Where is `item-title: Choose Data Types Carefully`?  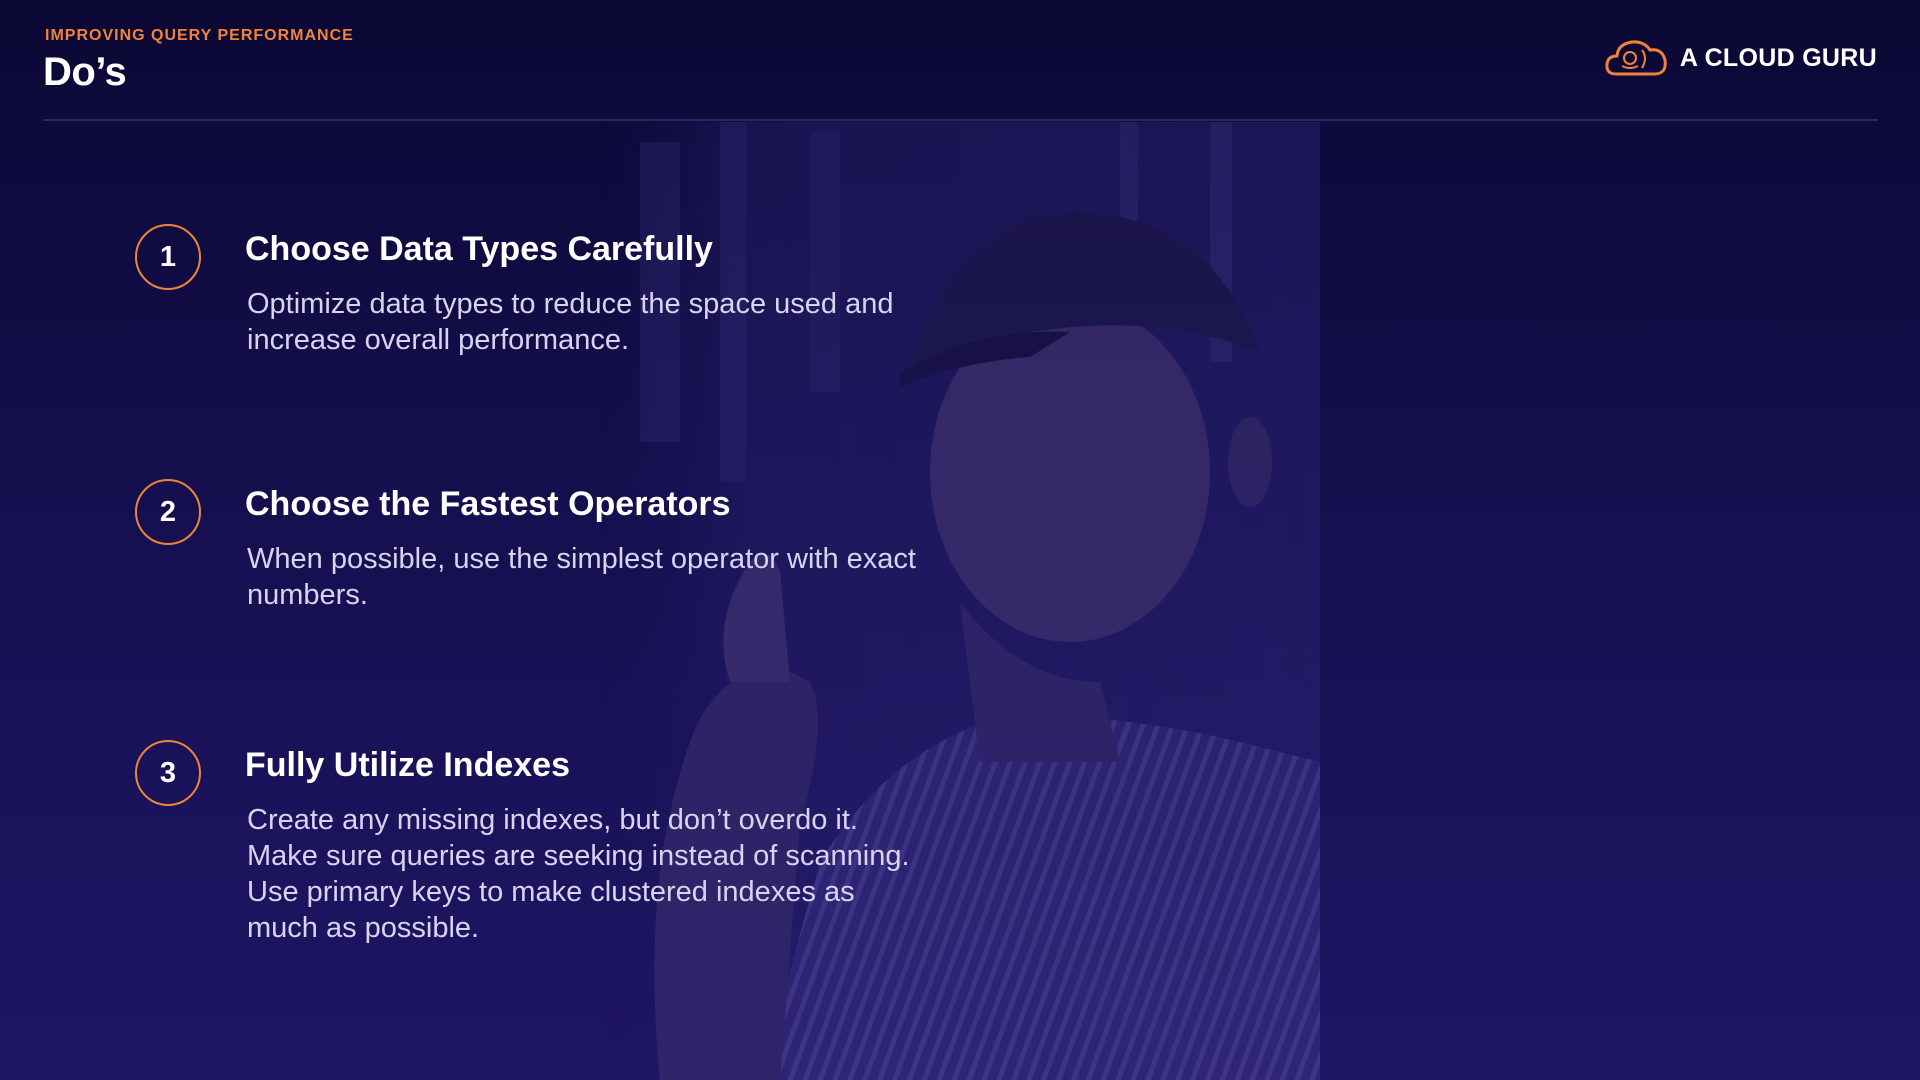 item-title: Choose Data Types Carefully is located at coordinates (479, 249).